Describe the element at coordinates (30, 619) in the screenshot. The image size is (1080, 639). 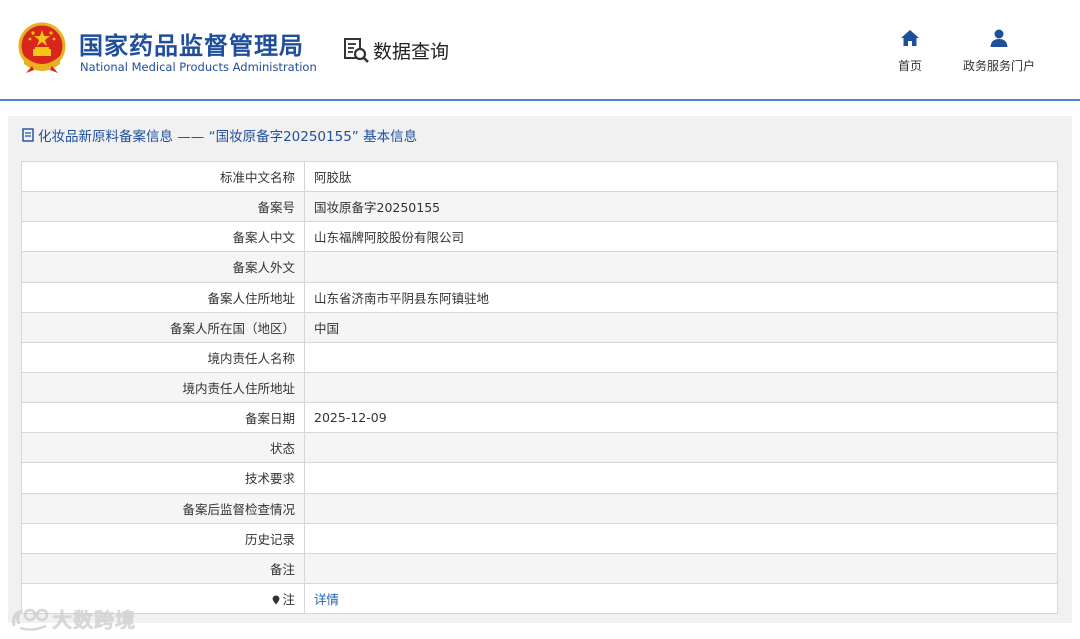
I see `watermark-logo-icon` at that location.